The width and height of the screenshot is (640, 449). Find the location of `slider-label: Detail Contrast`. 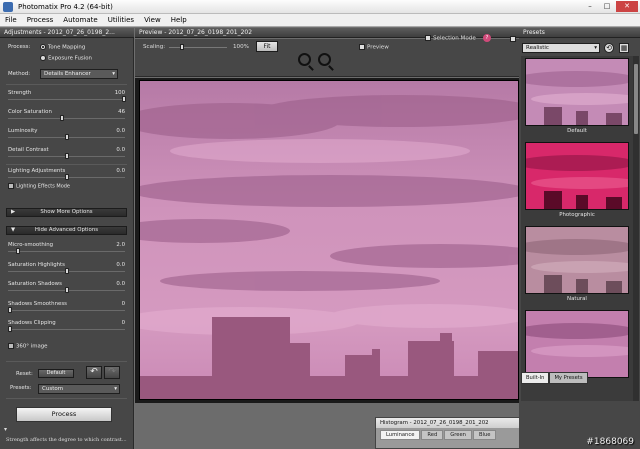

slider-label: Detail Contrast is located at coordinates (28, 150).